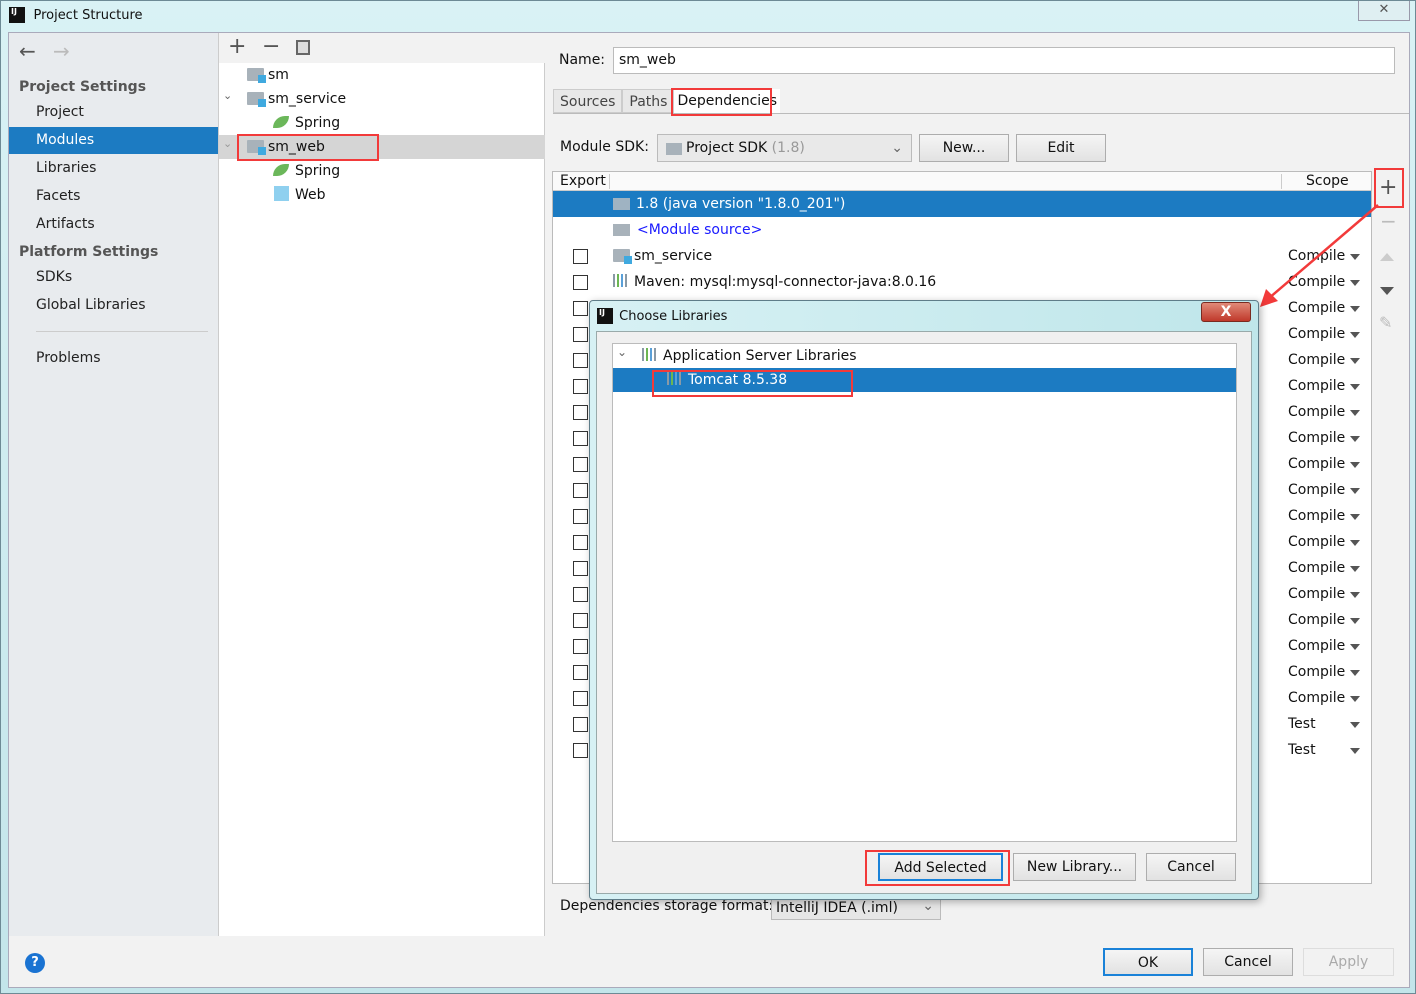 The width and height of the screenshot is (1416, 994). I want to click on table-row-module-source: <Module source>, so click(962, 230).